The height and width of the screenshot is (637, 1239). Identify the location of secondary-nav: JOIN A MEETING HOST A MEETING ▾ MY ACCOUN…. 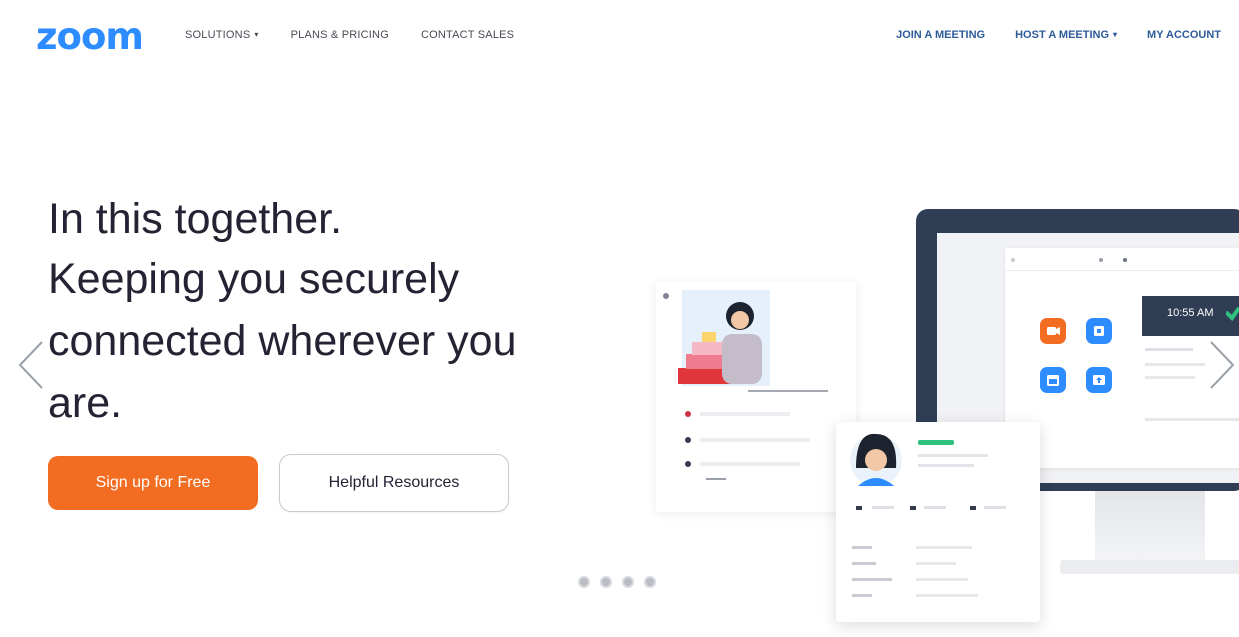
(1043, 35).